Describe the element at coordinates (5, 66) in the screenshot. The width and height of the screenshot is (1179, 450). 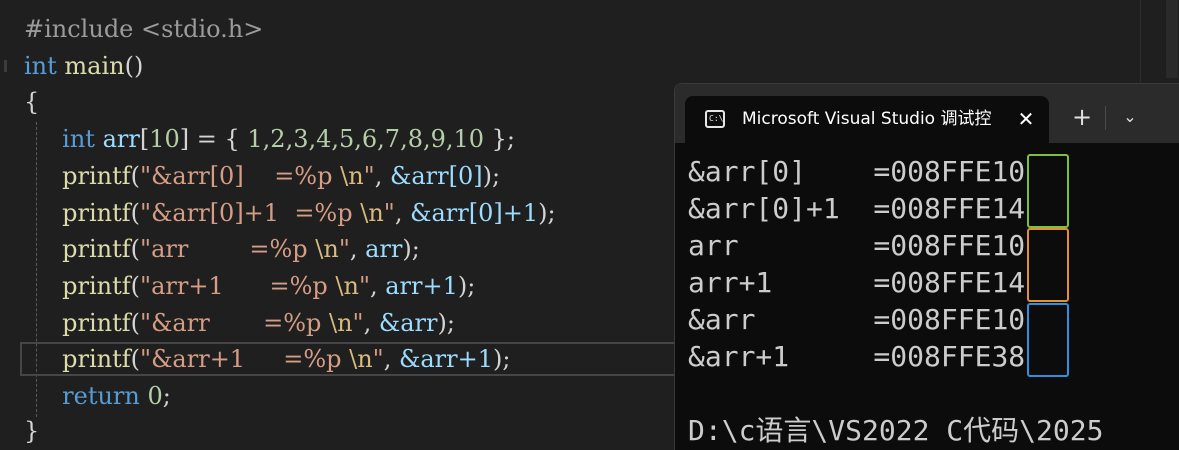
I see `fold-marker` at that location.